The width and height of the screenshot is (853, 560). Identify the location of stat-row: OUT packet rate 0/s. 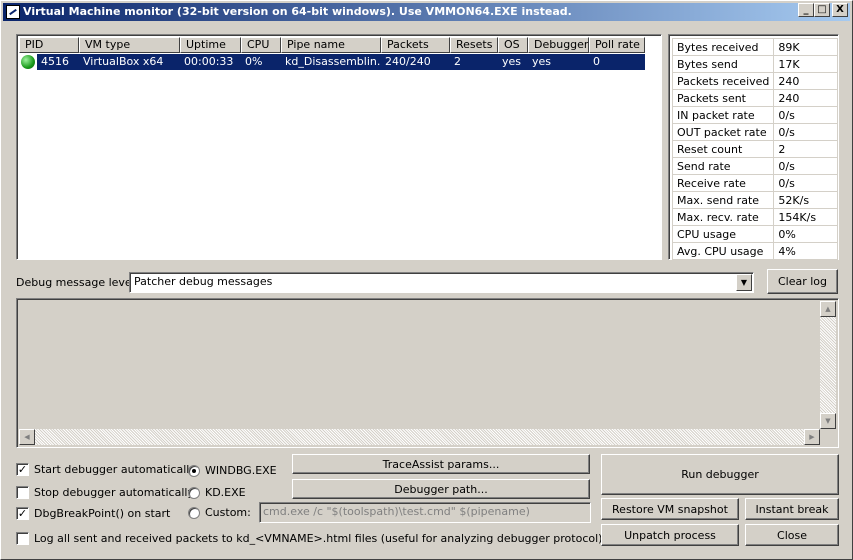
(754, 132).